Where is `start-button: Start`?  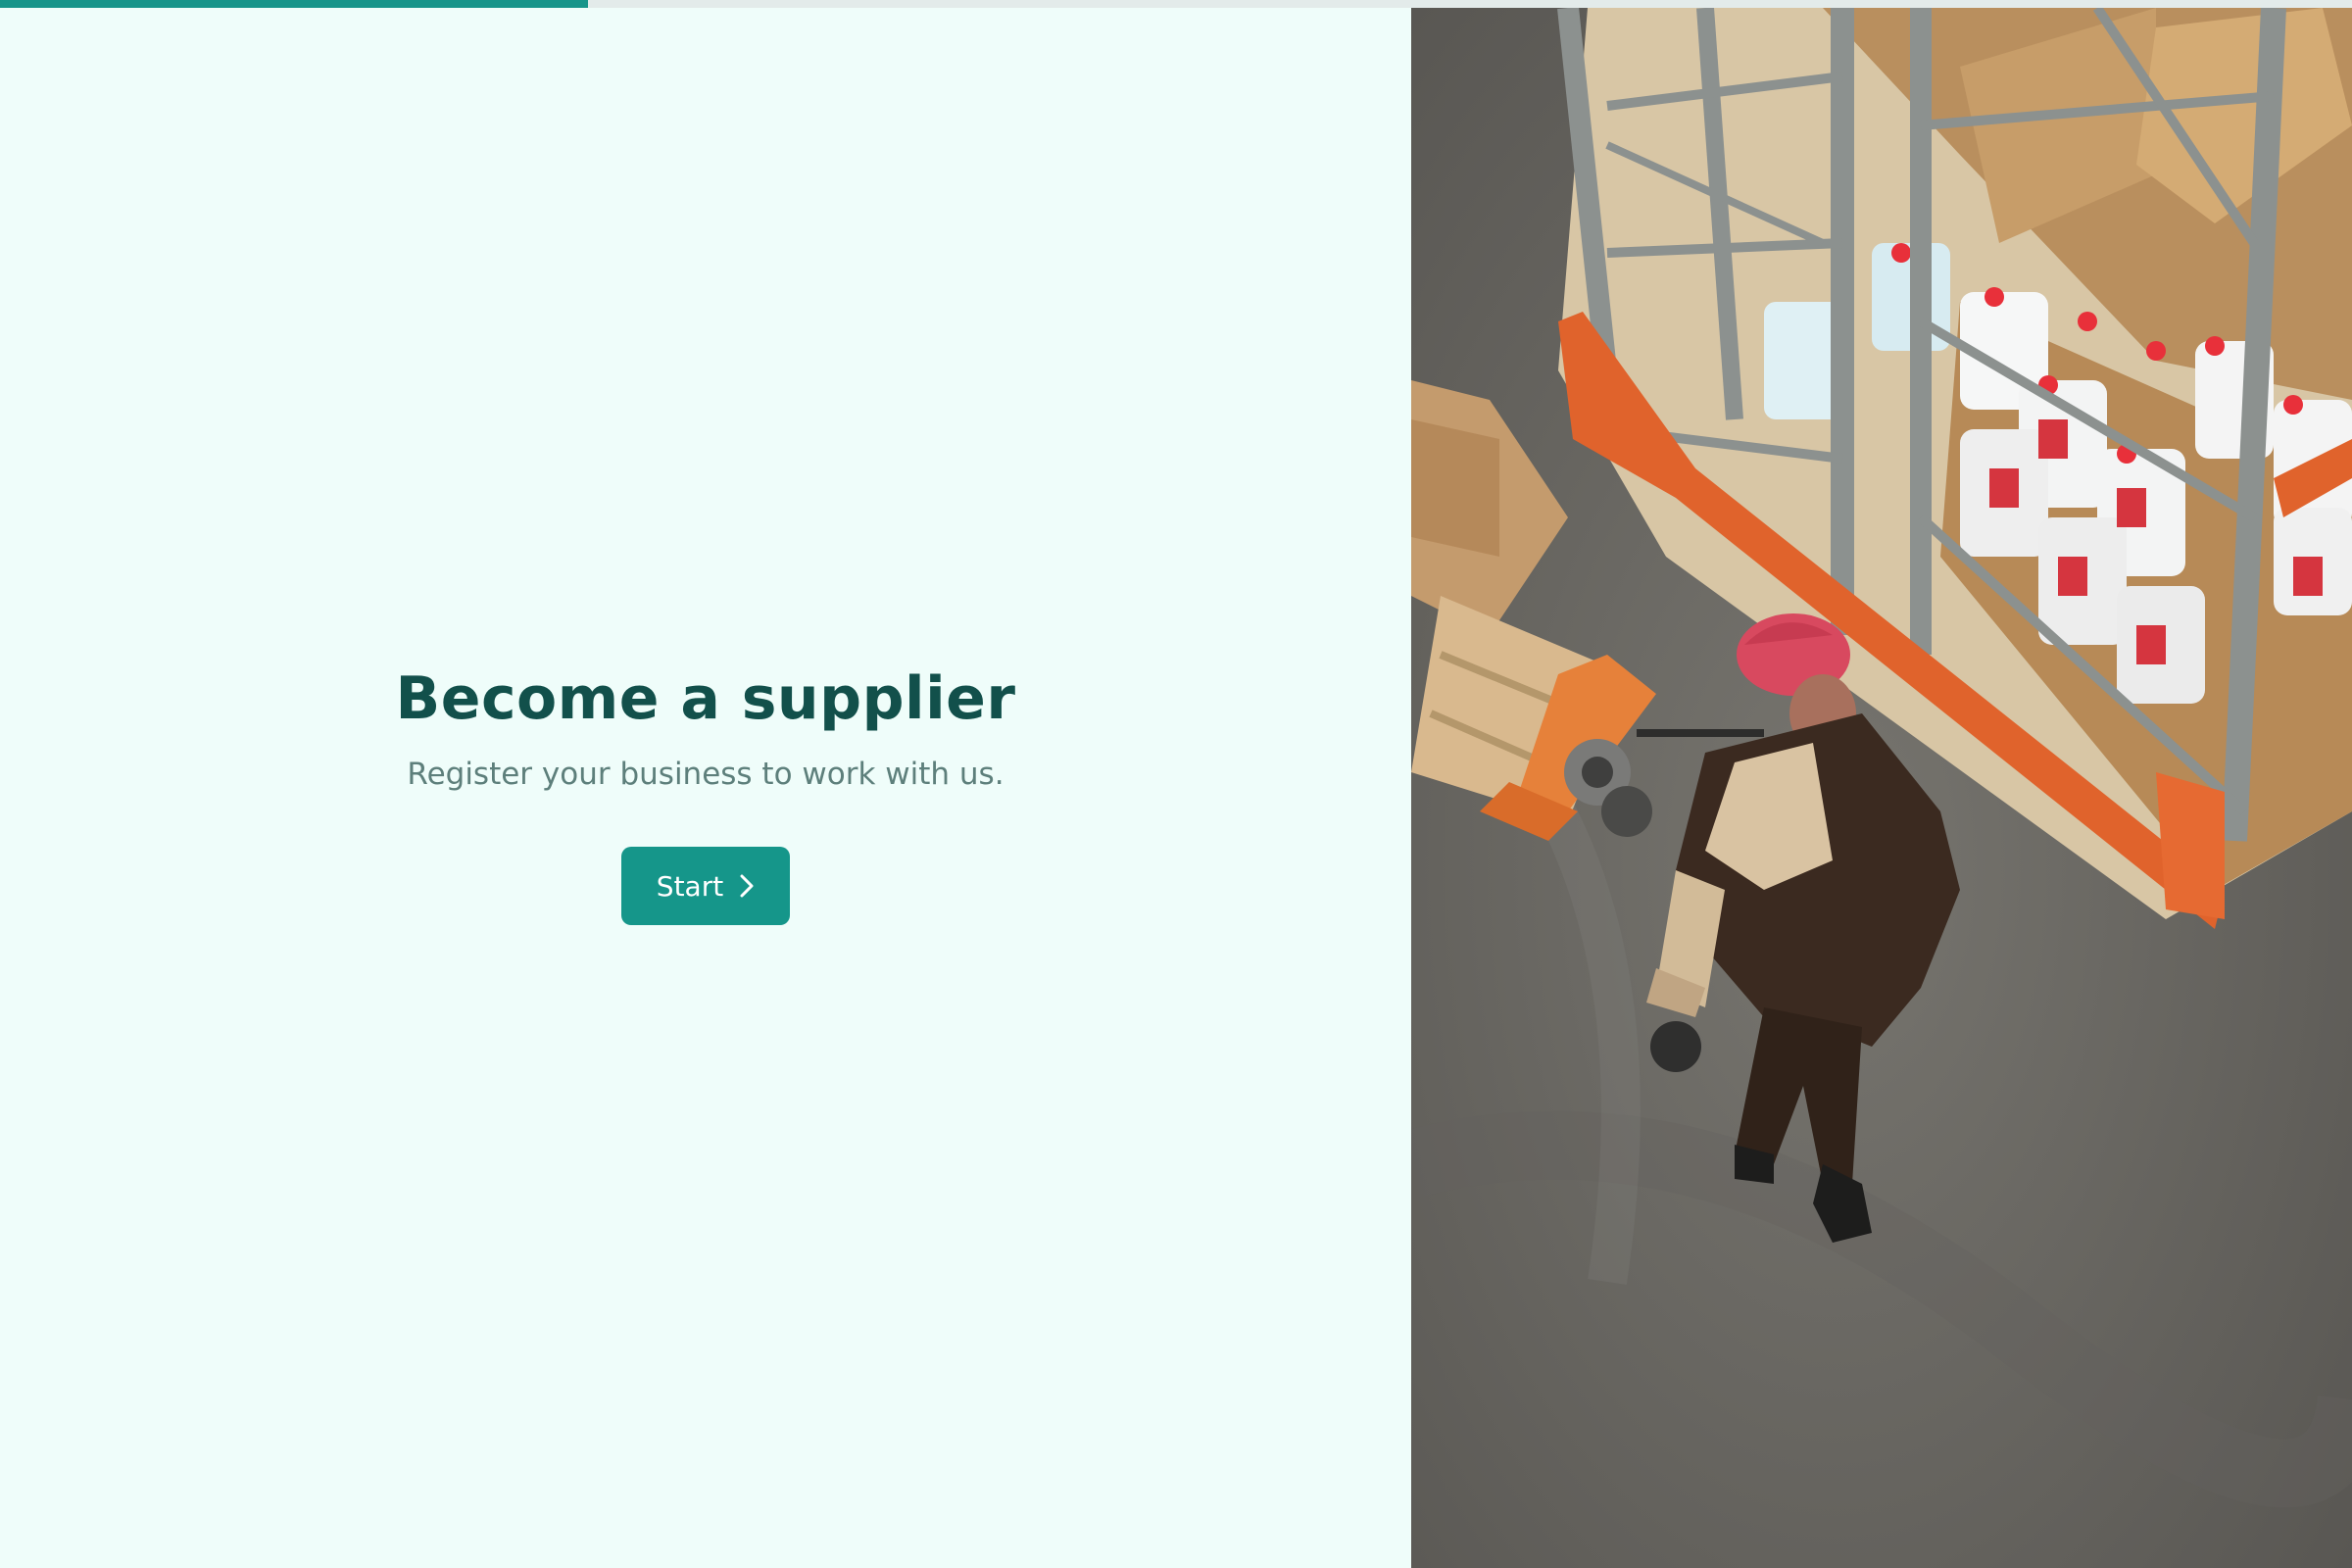 start-button: Start is located at coordinates (705, 886).